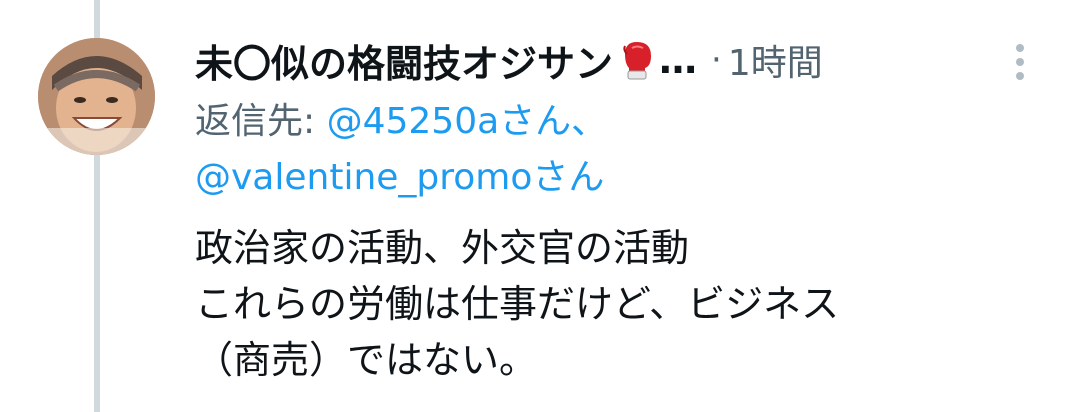 This screenshot has height=412, width=1080. What do you see at coordinates (399, 177) in the screenshot?
I see `mention-link: @valentine_promoさん` at bounding box center [399, 177].